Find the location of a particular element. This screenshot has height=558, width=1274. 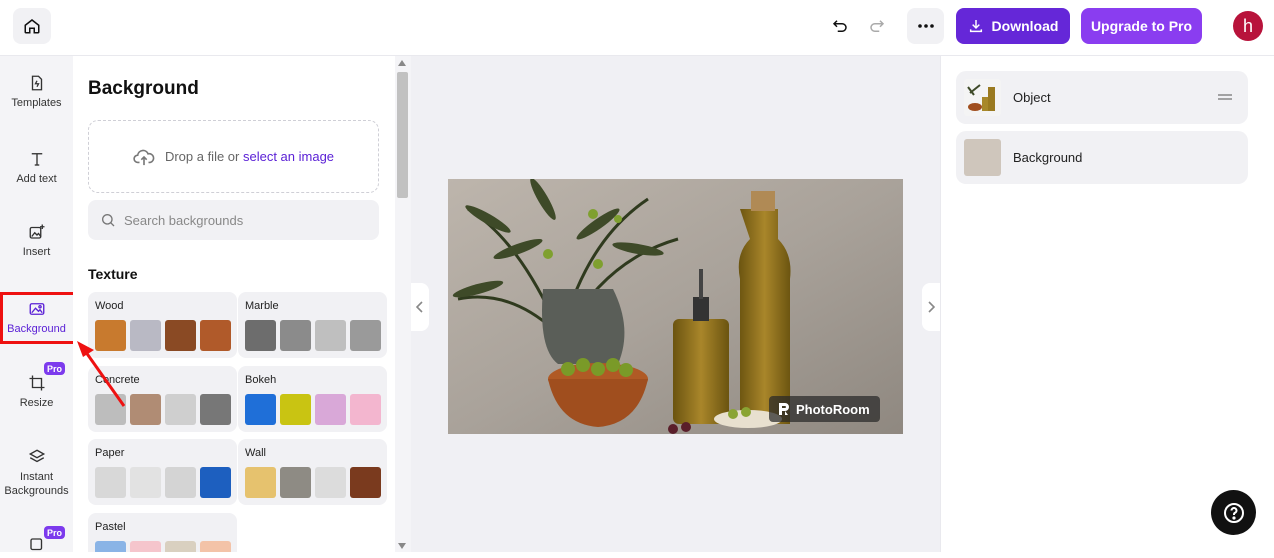

rail-label: Instant Backgrounds is located at coordinates (36, 484).